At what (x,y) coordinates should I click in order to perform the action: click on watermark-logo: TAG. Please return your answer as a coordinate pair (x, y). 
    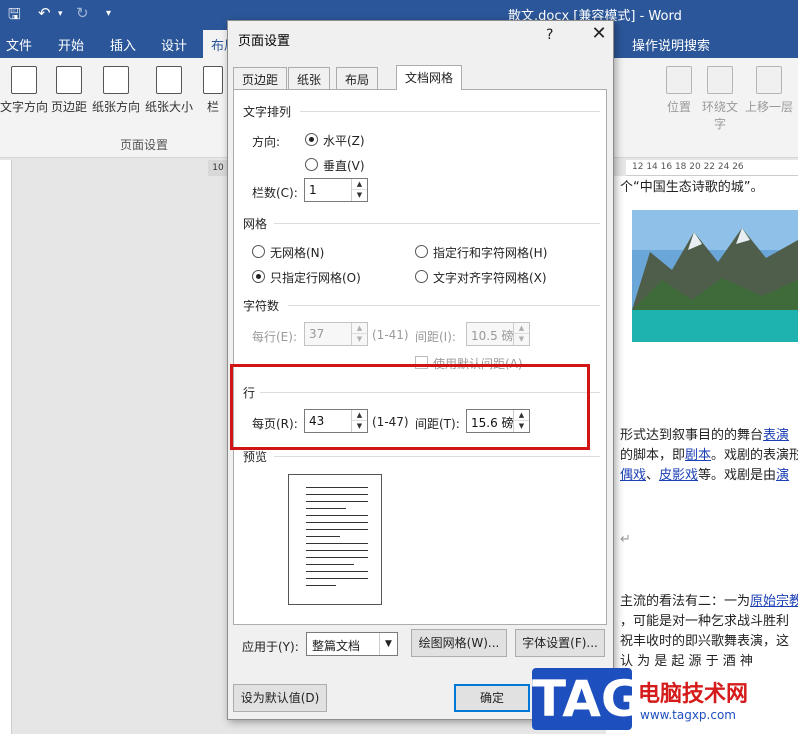
    Looking at the image, I should click on (587, 699).